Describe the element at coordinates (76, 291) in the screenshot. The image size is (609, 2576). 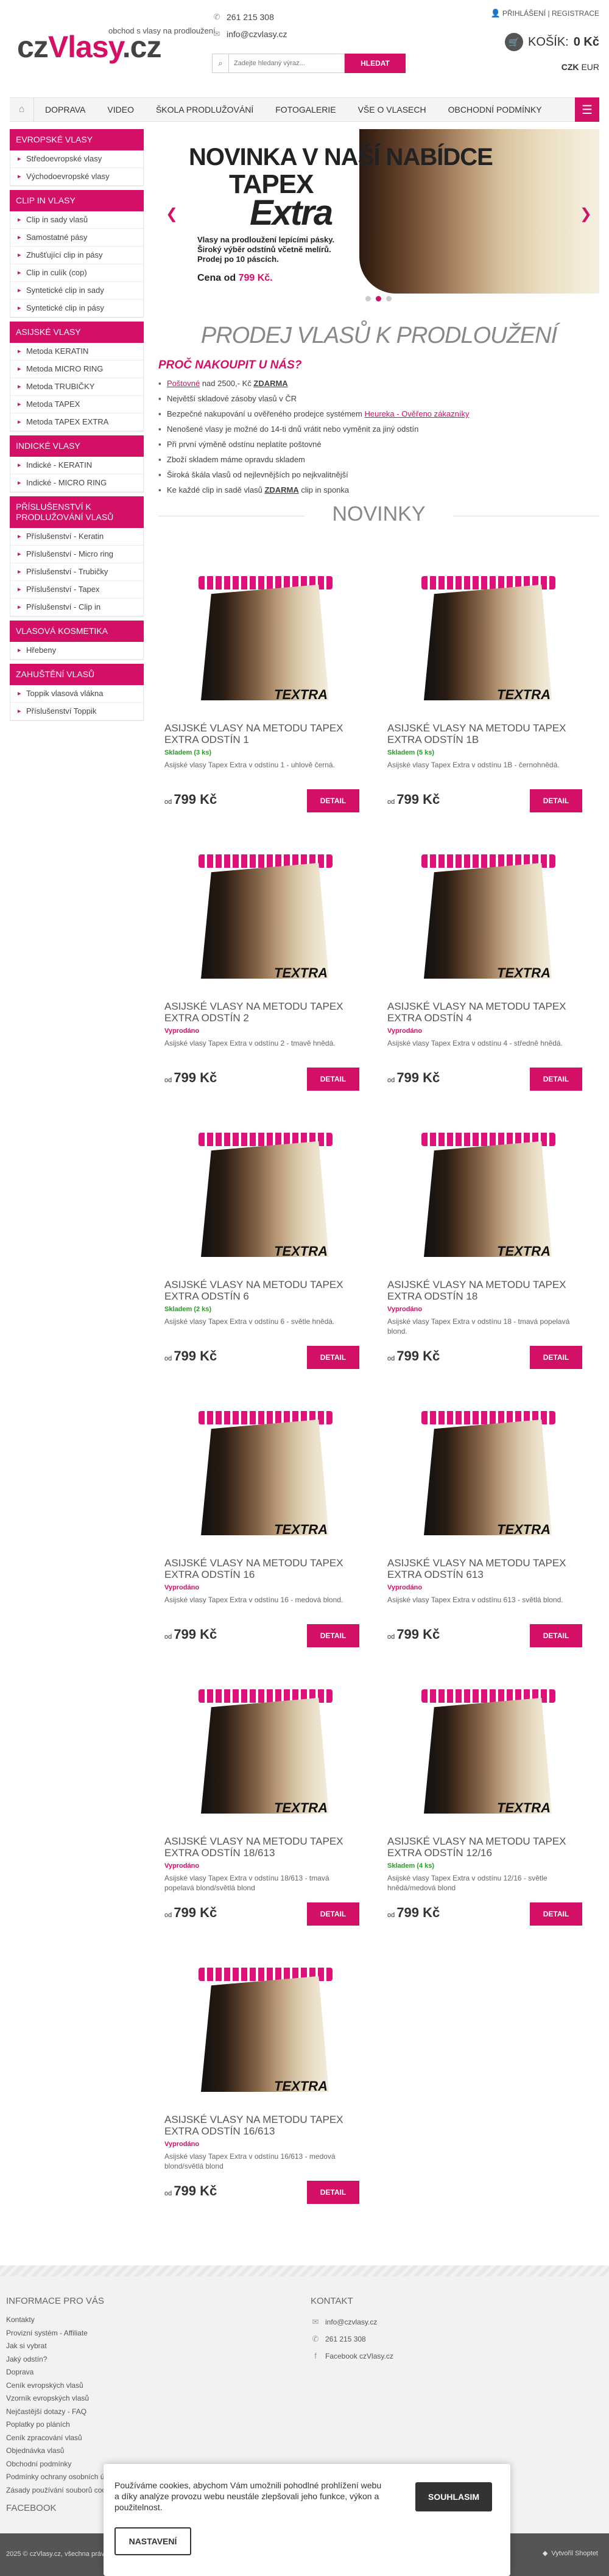
I see `sidebar-item: Syntetické clip in sady` at that location.